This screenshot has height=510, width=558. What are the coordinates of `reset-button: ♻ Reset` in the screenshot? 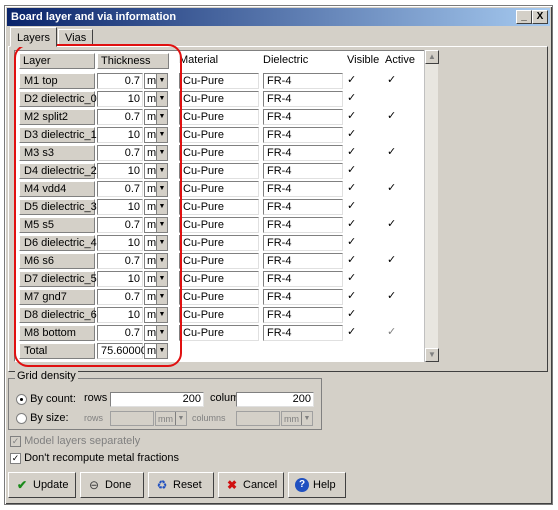 It's located at (181, 485).